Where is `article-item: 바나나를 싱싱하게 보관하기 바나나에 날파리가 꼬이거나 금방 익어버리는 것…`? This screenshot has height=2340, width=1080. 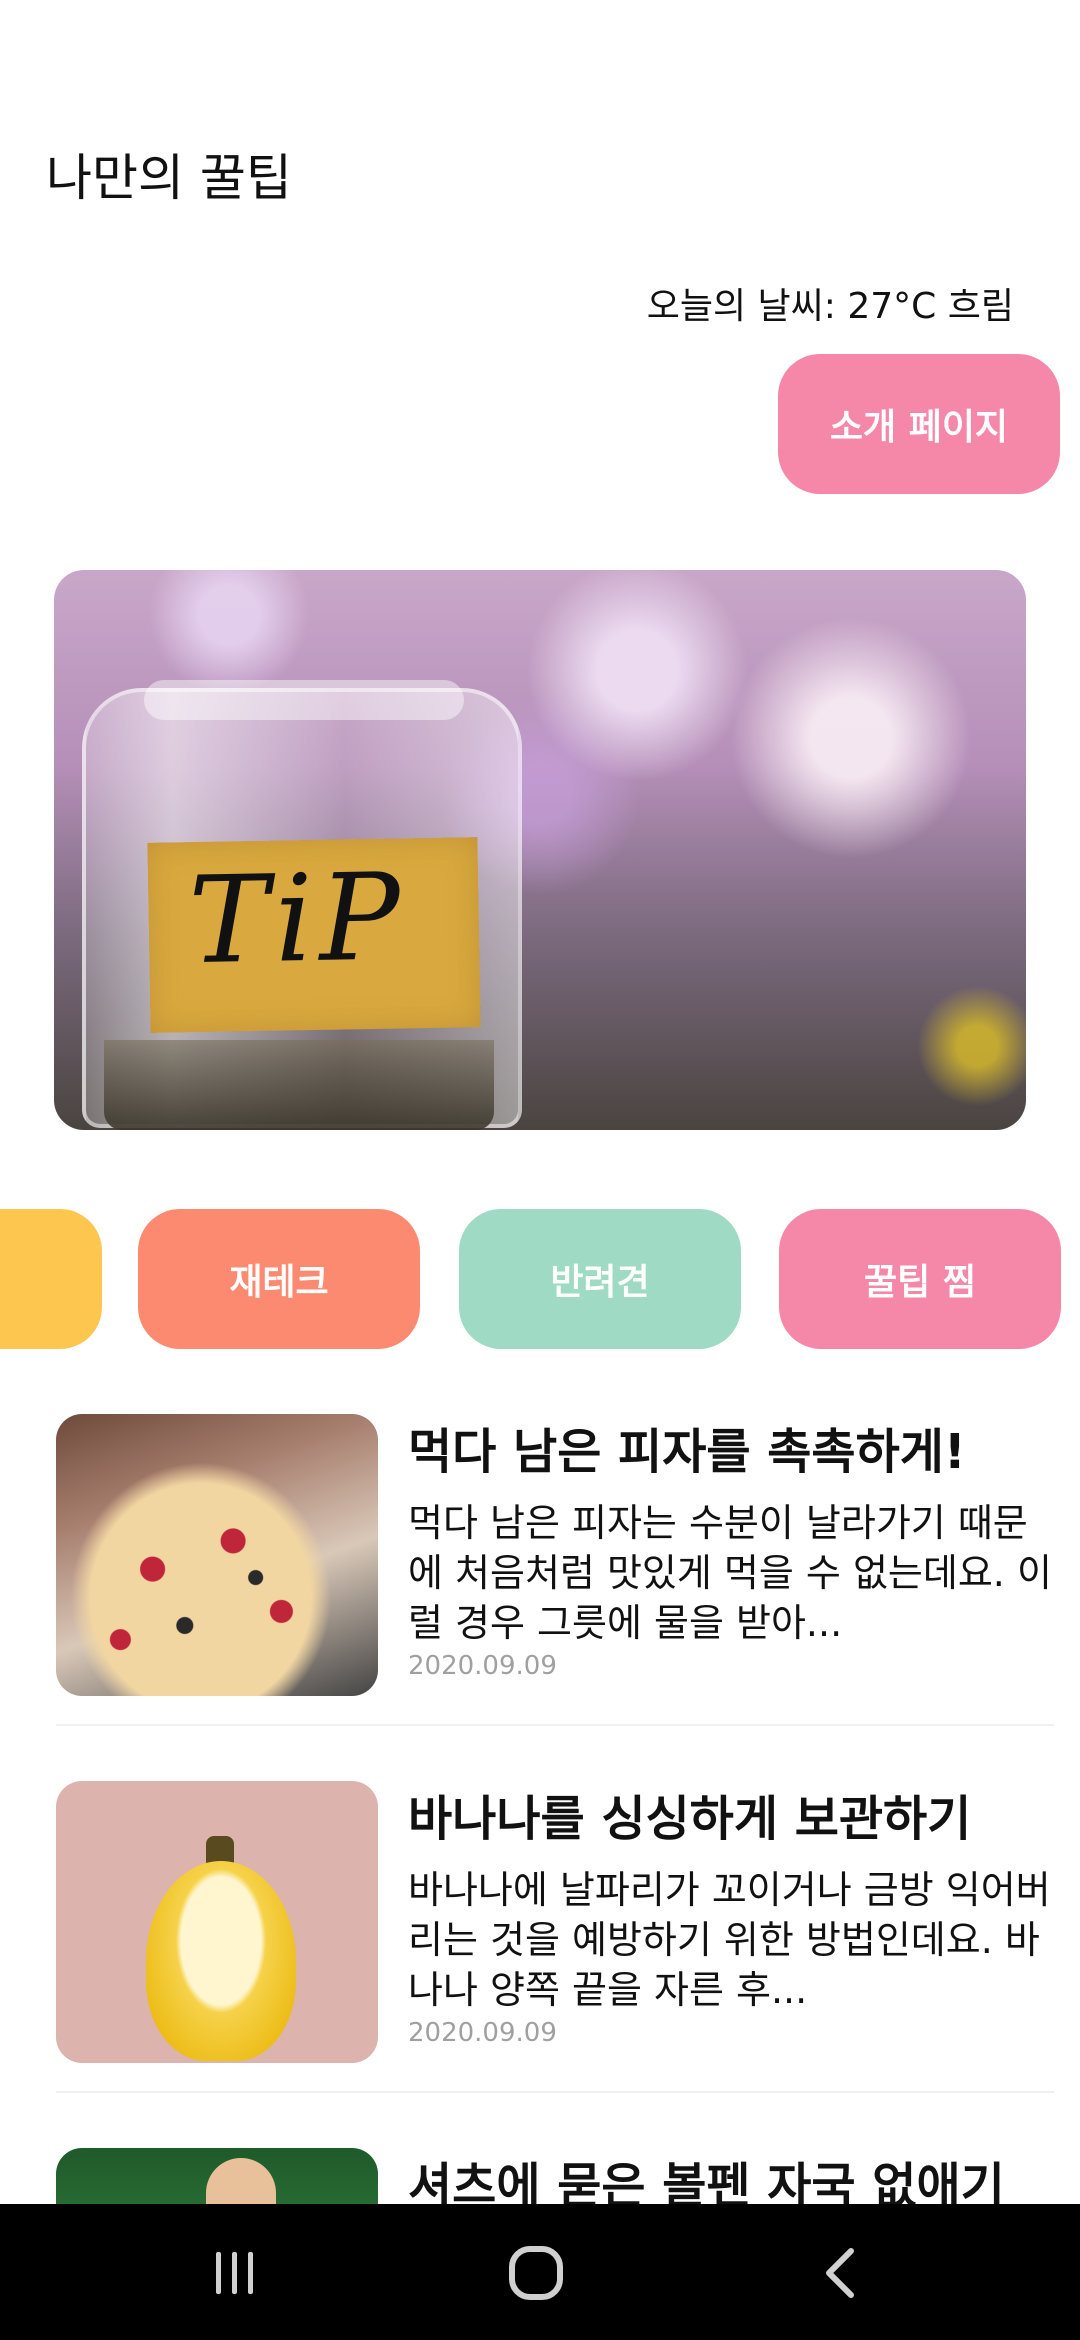 article-item: 바나나를 싱싱하게 보관하기 바나나에 날파리가 꼬이거나 금방 익어버리는 것… is located at coordinates (555, 1931).